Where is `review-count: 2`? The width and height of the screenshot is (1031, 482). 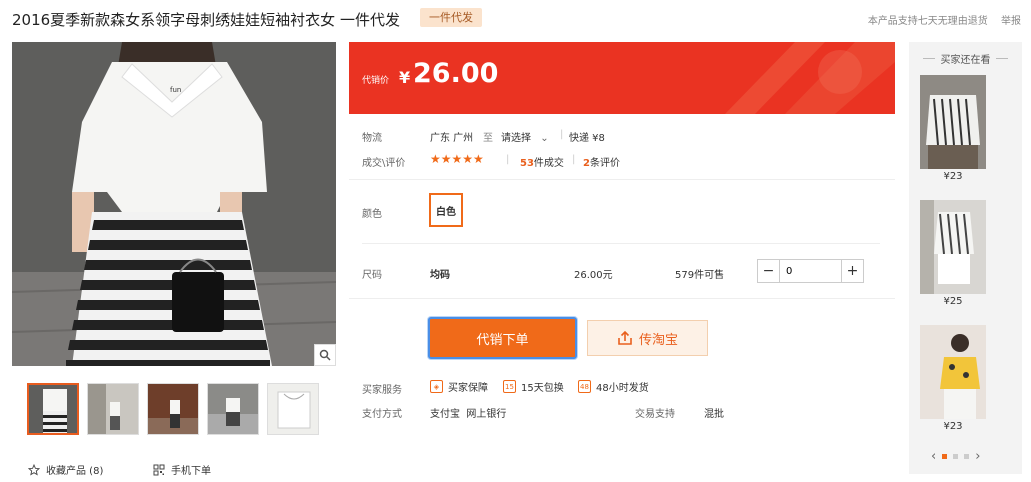
review-count: 2 is located at coordinates (586, 163).